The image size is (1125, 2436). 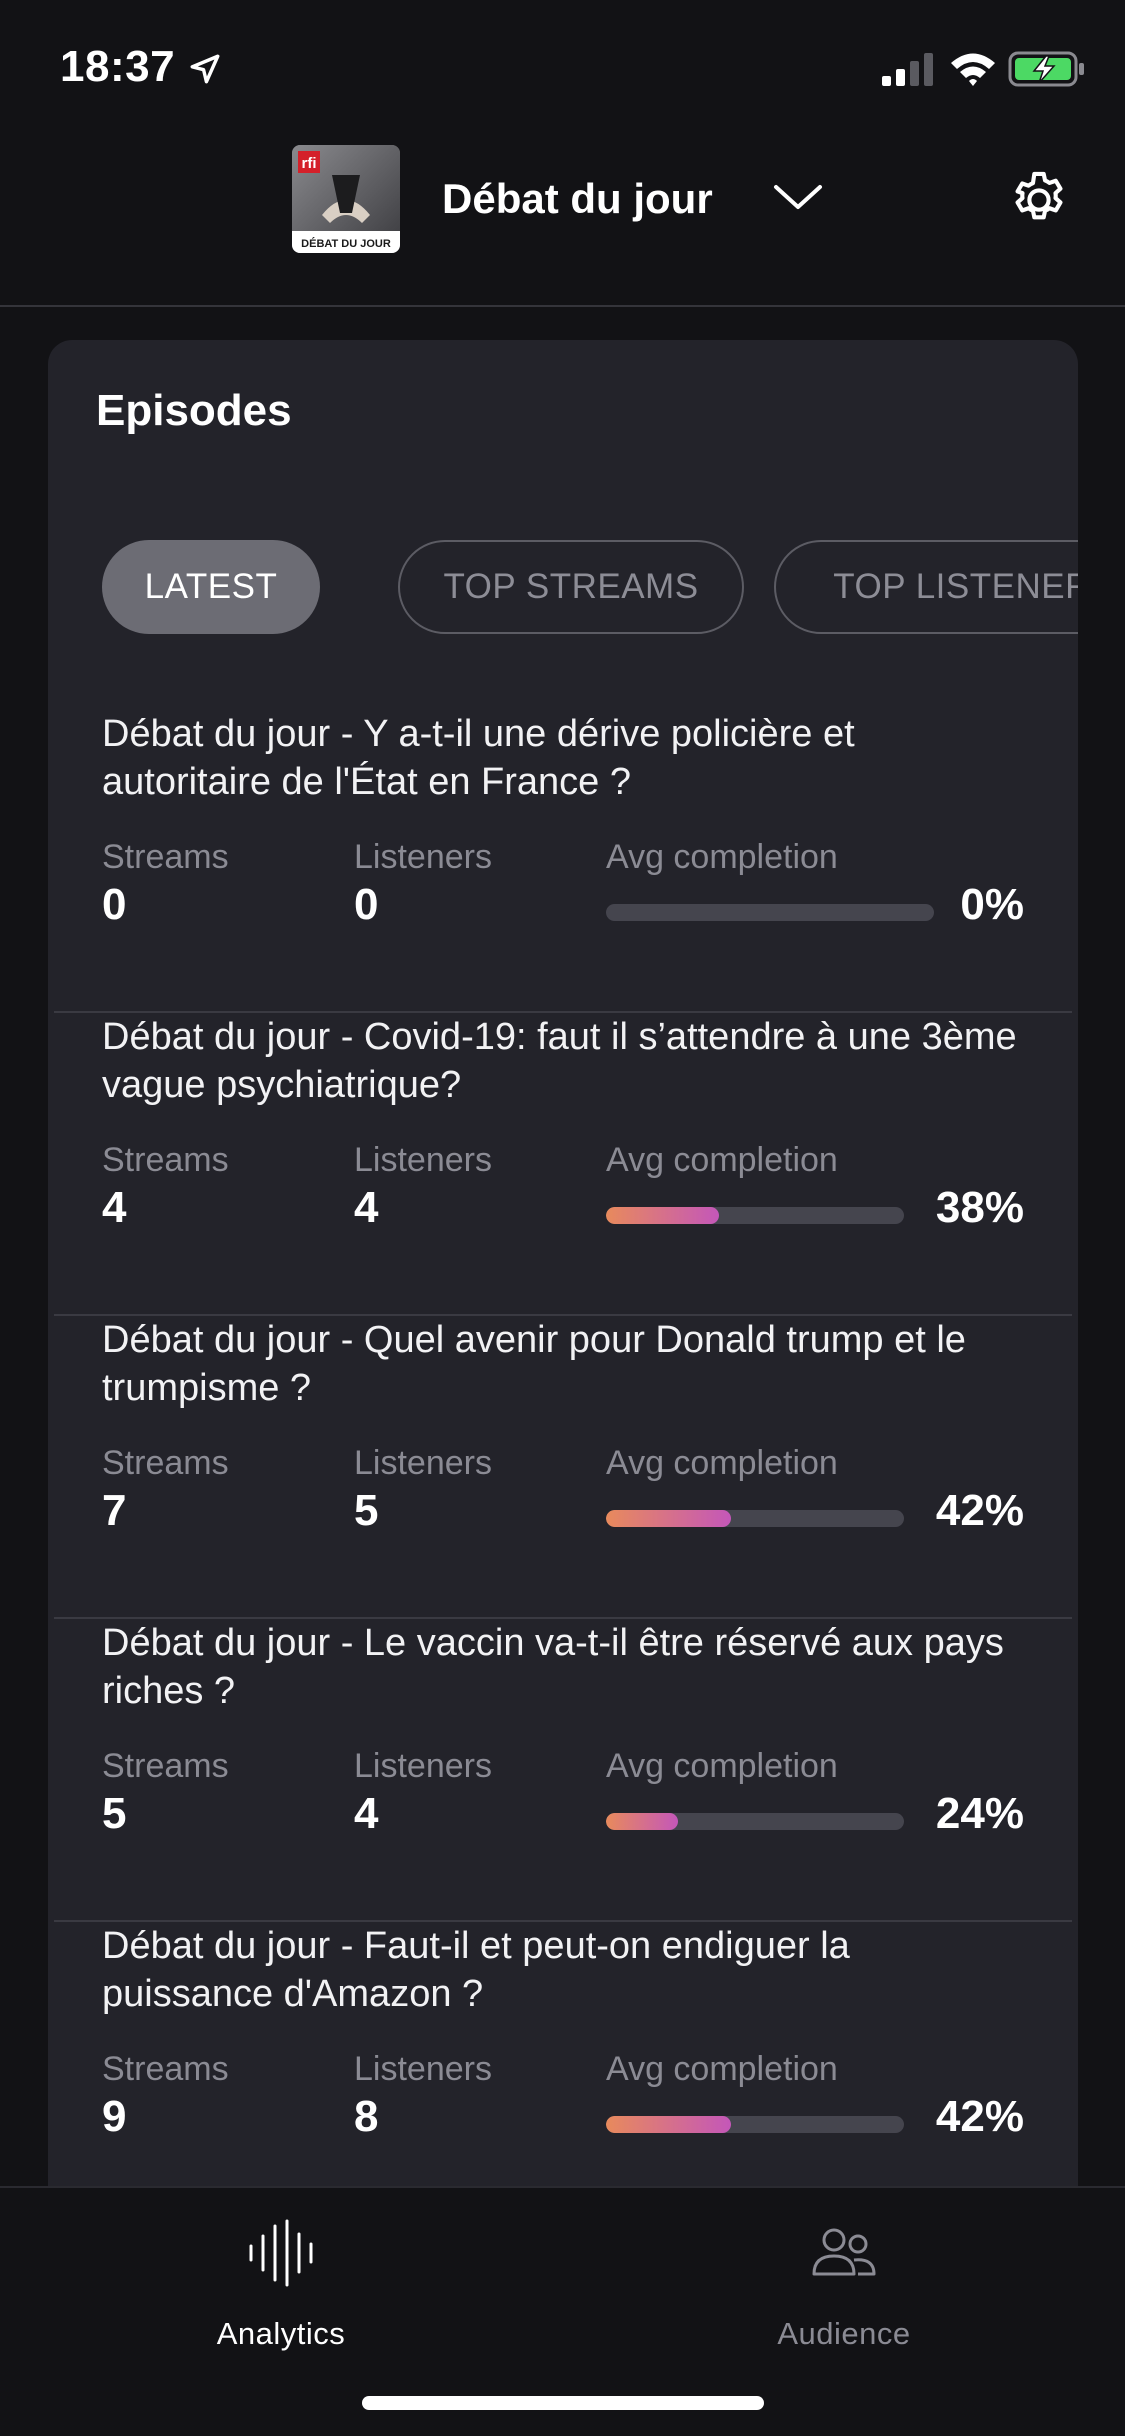 What do you see at coordinates (211, 587) in the screenshot?
I see `tab-latest: LATEST` at bounding box center [211, 587].